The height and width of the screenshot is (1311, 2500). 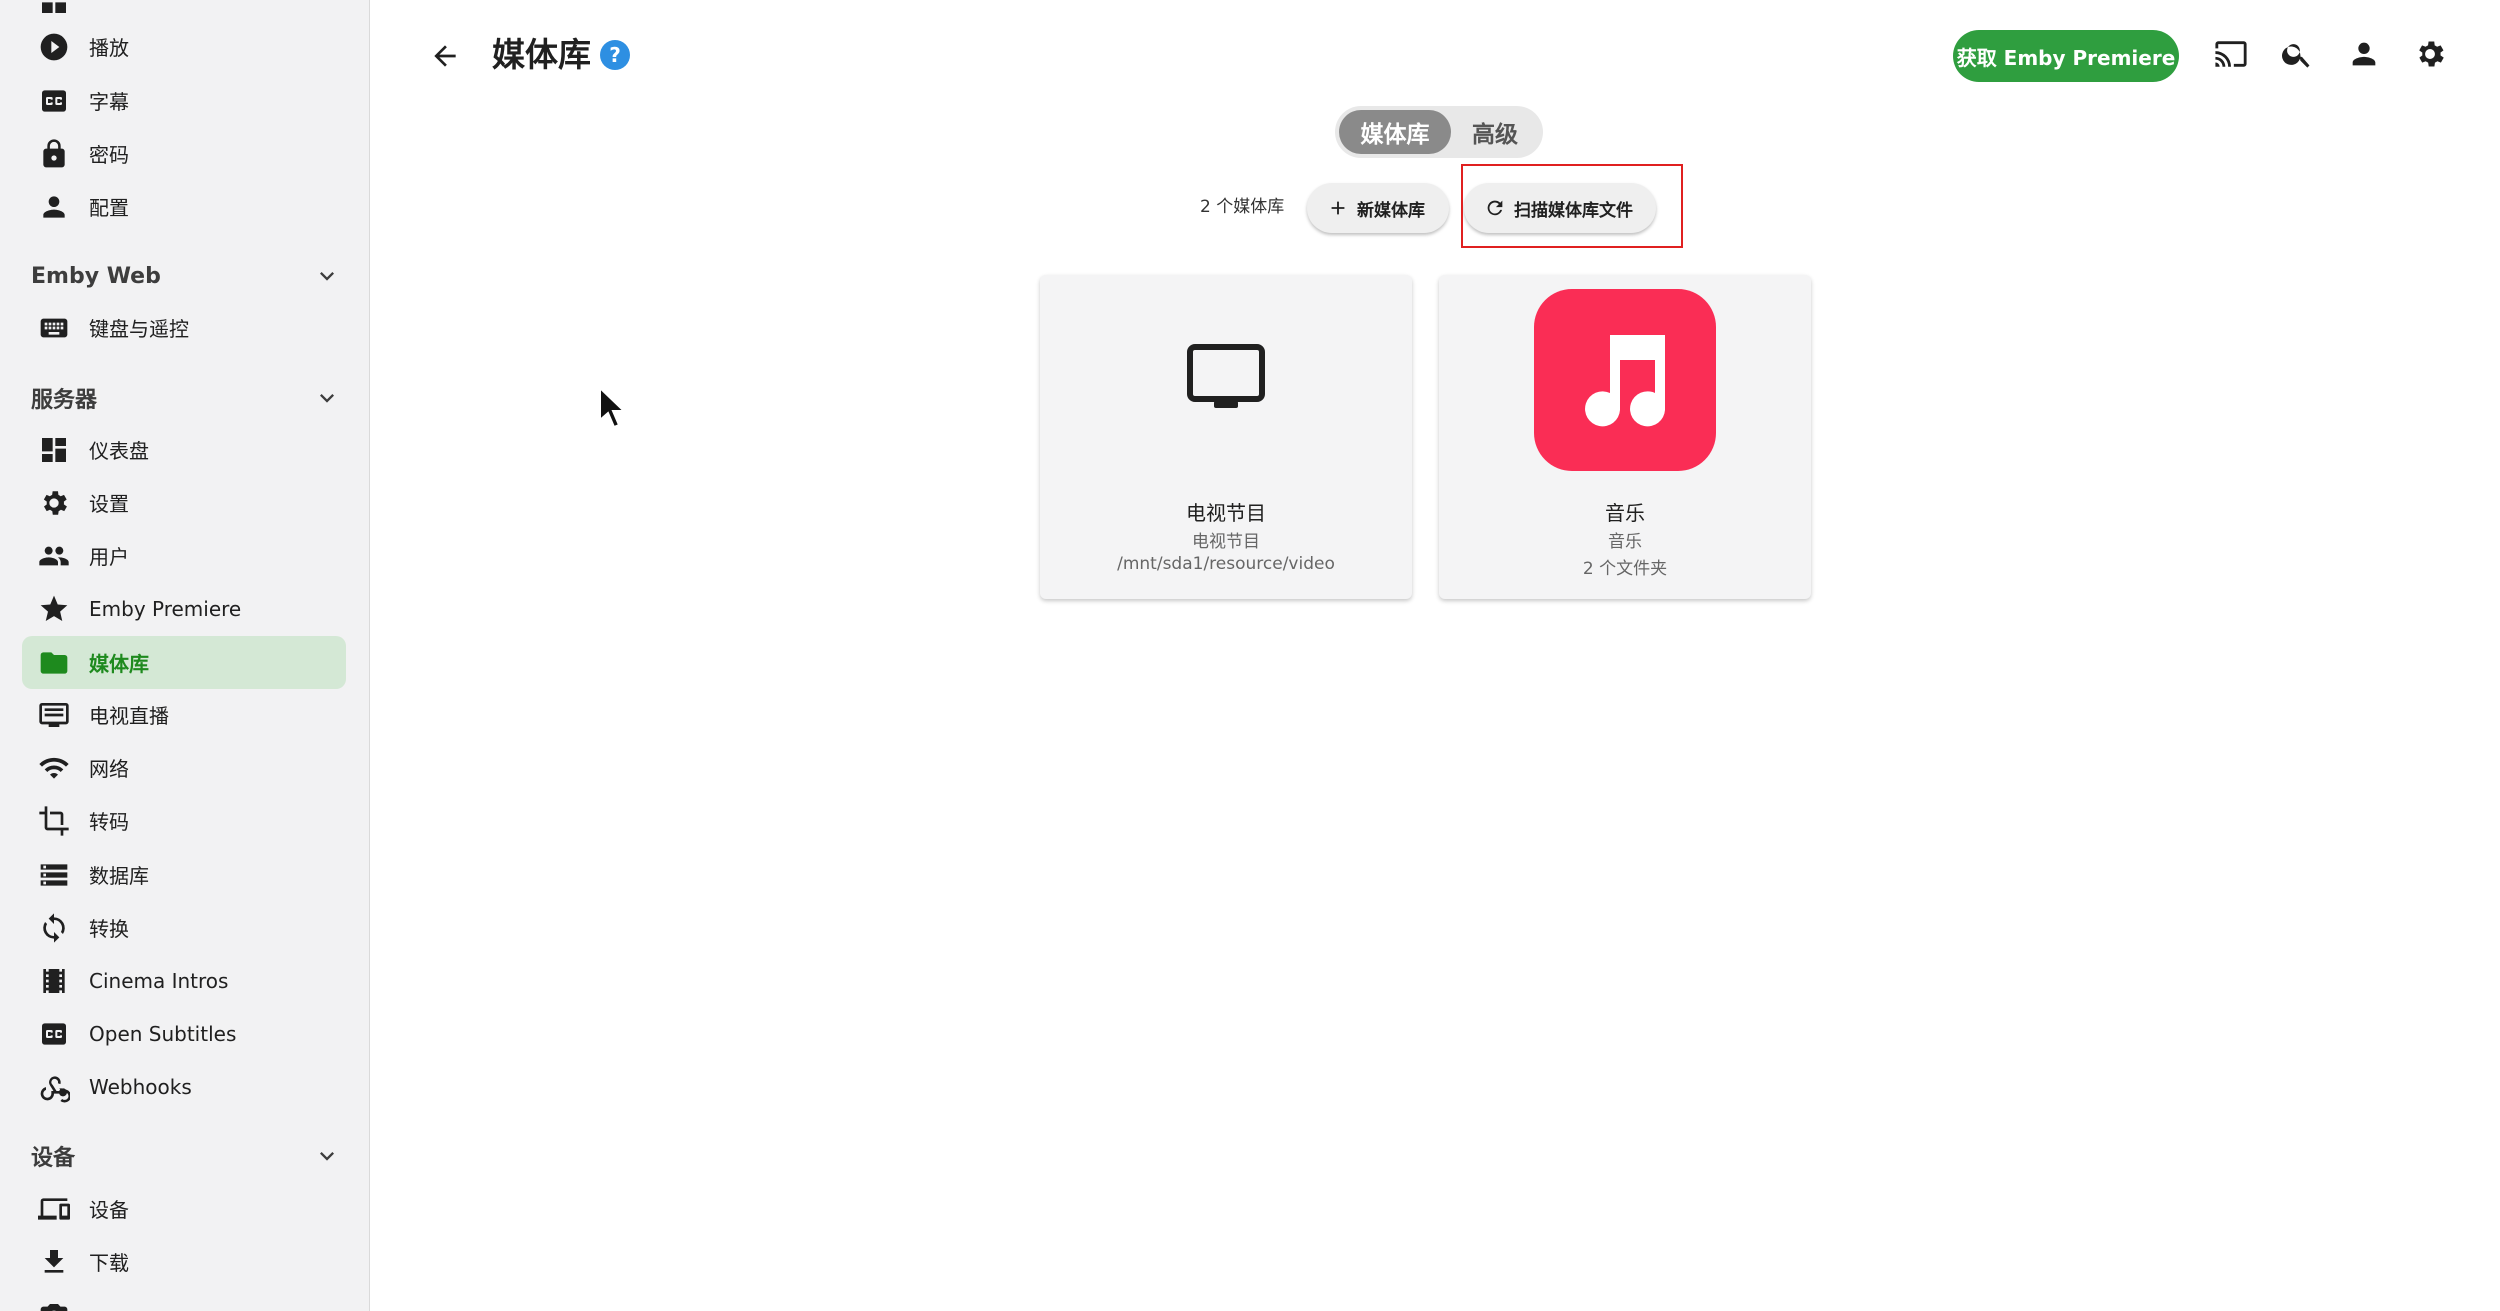 What do you see at coordinates (54, 450) in the screenshot?
I see `dashboard-icon` at bounding box center [54, 450].